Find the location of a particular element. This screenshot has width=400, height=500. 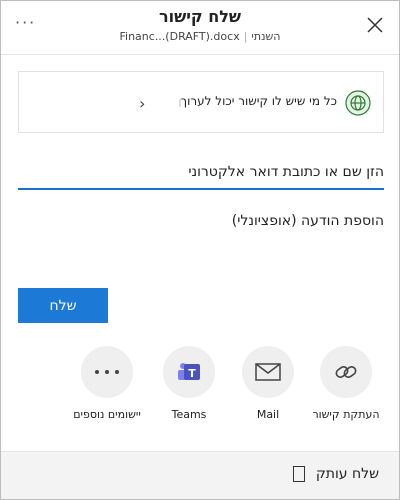

send-copy-label-wrap: שלח עותק is located at coordinates (336, 474).